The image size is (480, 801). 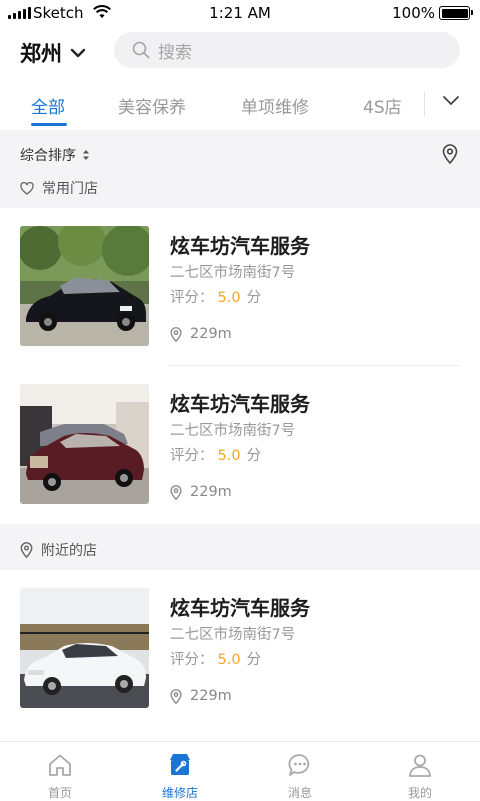 I want to click on category-tabs: 全部 美容保养 单项维修 4S店, so click(x=240, y=104).